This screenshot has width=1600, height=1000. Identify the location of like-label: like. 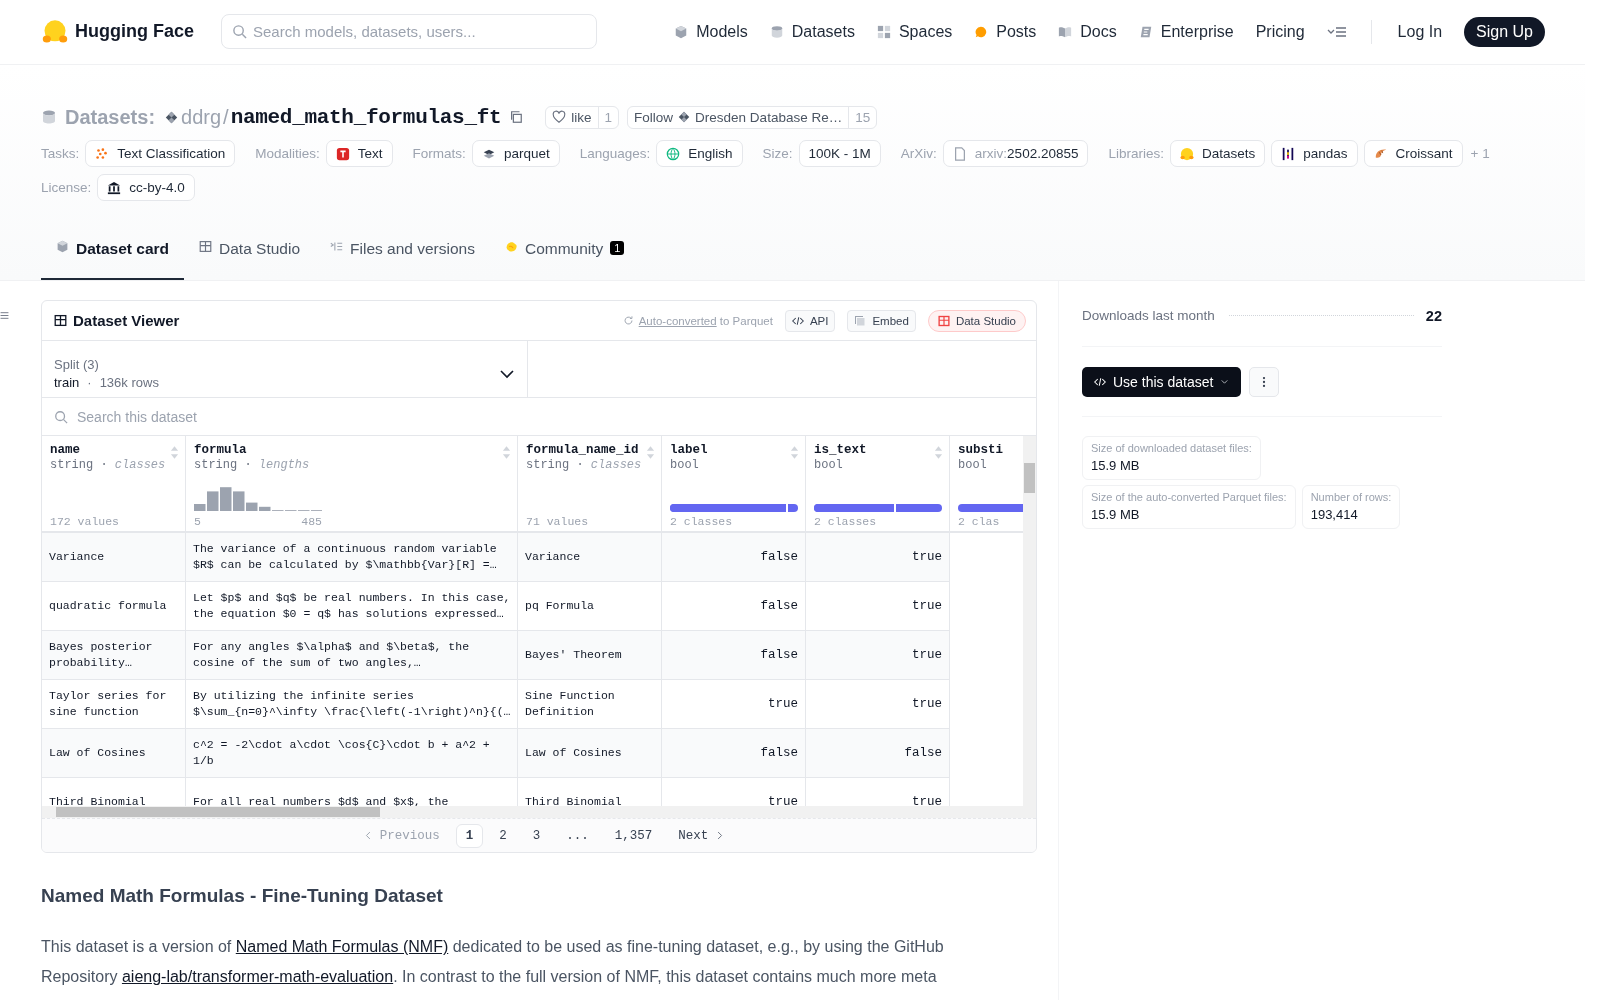
(581, 117).